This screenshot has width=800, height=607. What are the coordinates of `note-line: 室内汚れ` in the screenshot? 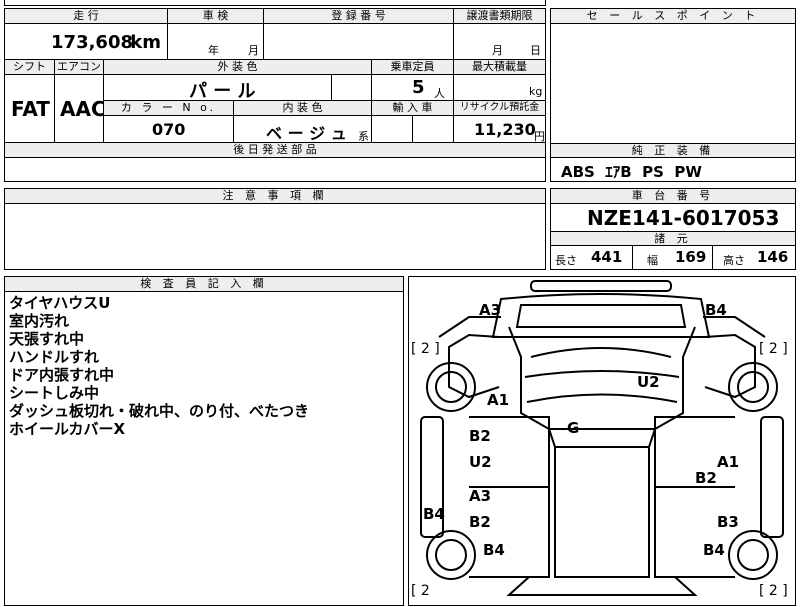 It's located at (39, 321).